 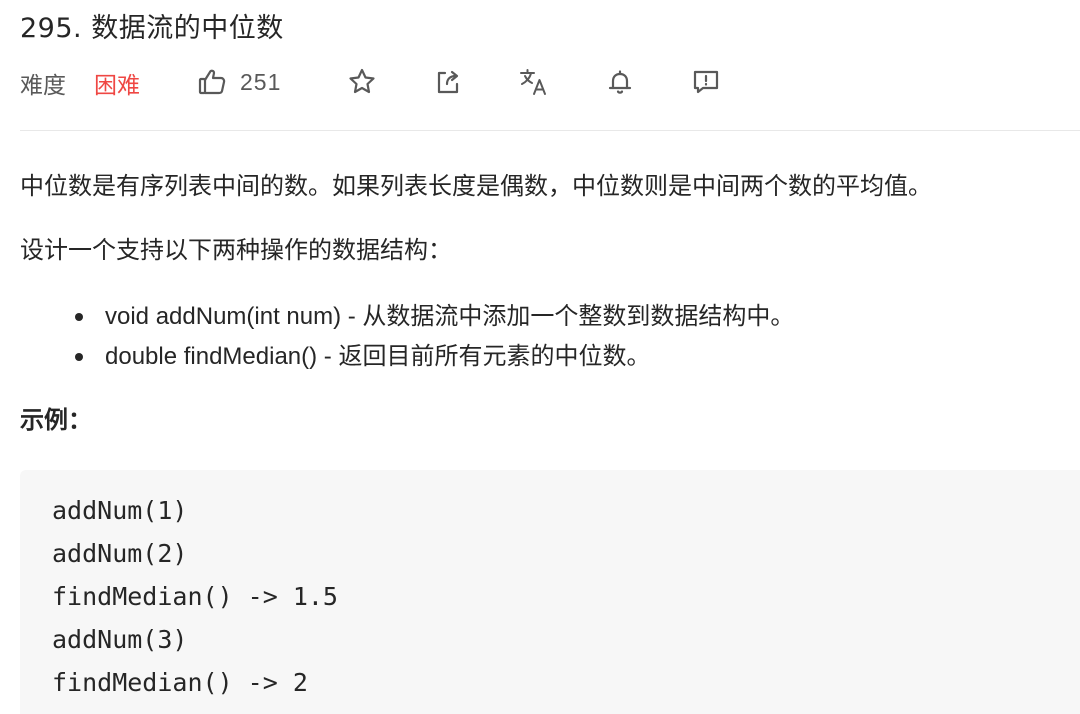 What do you see at coordinates (120, 553) in the screenshot?
I see `code-line: addNum(2)` at bounding box center [120, 553].